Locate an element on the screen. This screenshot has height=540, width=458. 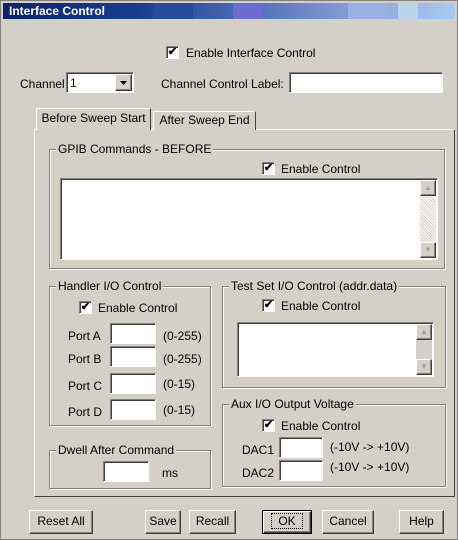
tab-after-sweep-end-label: After Sweep End is located at coordinates (204, 120).